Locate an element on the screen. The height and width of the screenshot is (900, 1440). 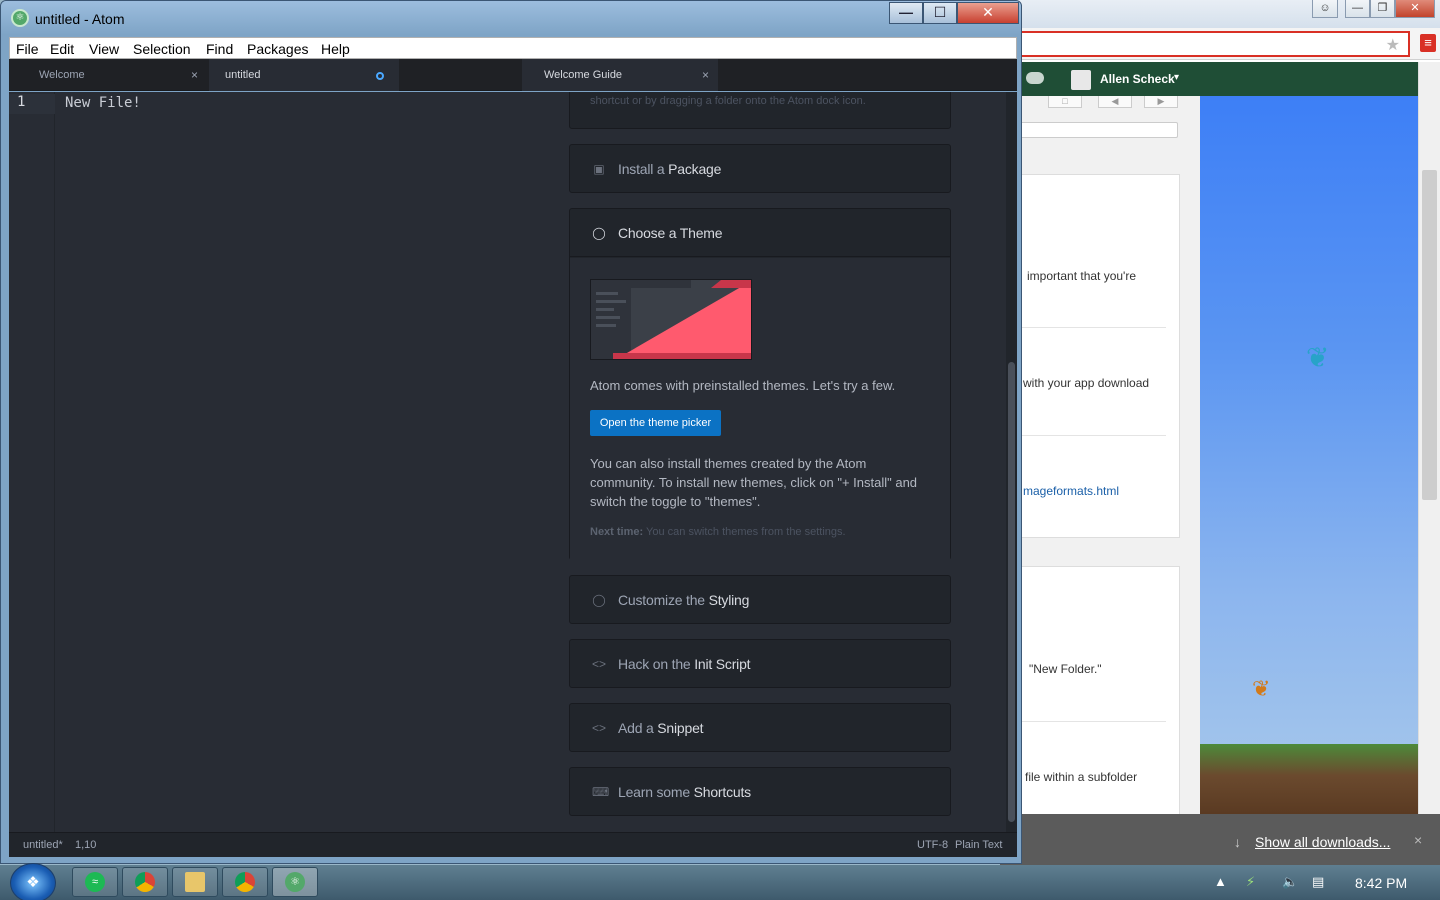
close-button: ✕ is located at coordinates (988, 13).